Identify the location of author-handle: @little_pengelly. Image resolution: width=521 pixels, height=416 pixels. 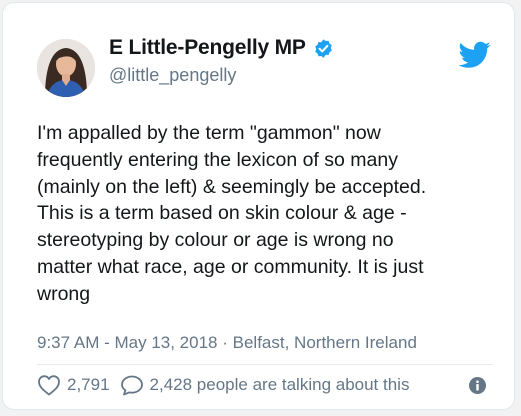
(172, 75).